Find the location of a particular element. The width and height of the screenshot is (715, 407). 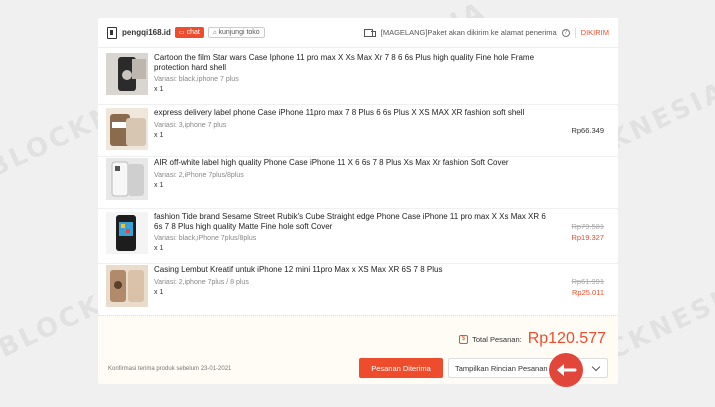

discount-price: Rp19.327 is located at coordinates (587, 237).